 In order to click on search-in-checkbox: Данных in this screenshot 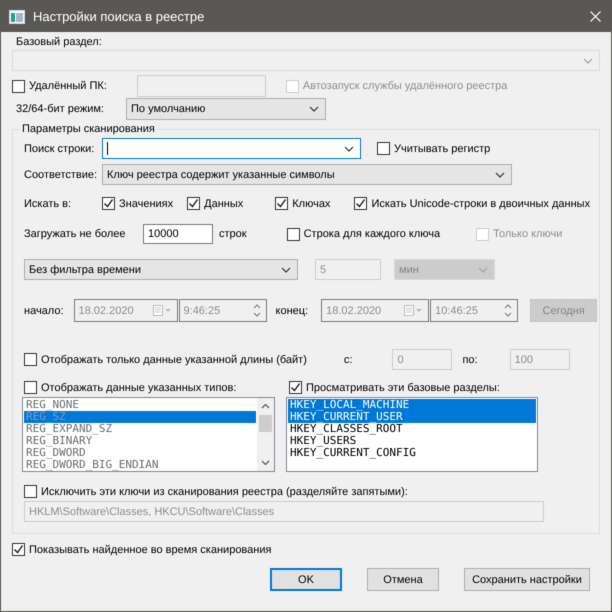, I will do `click(215, 203)`.